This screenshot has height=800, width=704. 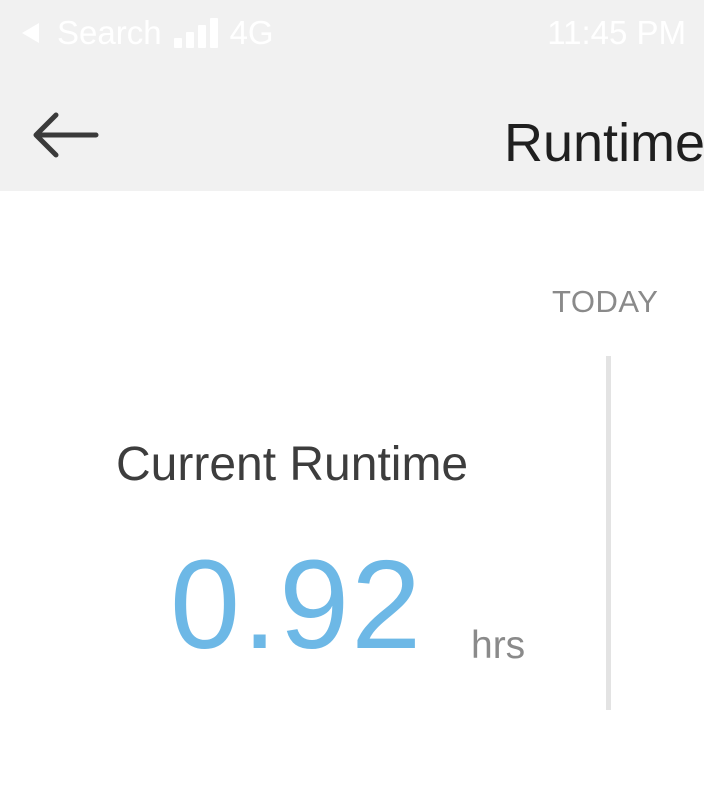 What do you see at coordinates (604, 143) in the screenshot?
I see `page-title: Runtime` at bounding box center [604, 143].